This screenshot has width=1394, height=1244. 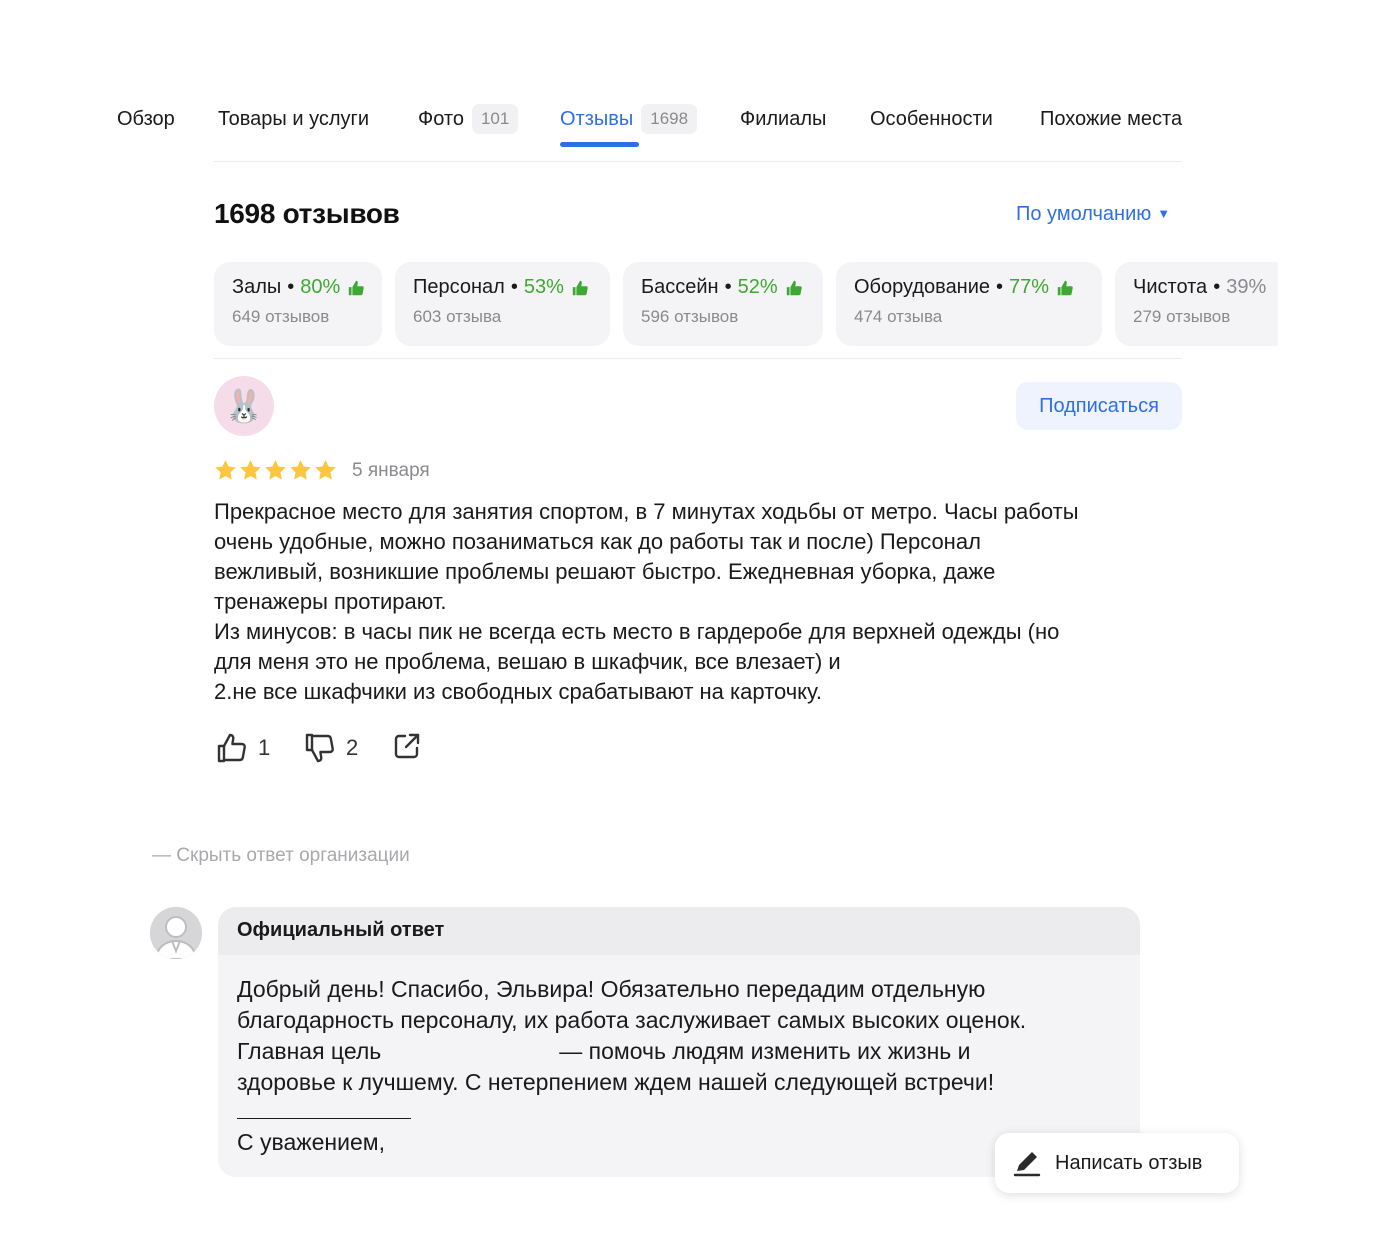 What do you see at coordinates (441, 119) in the screenshot?
I see `tab-label: Фото` at bounding box center [441, 119].